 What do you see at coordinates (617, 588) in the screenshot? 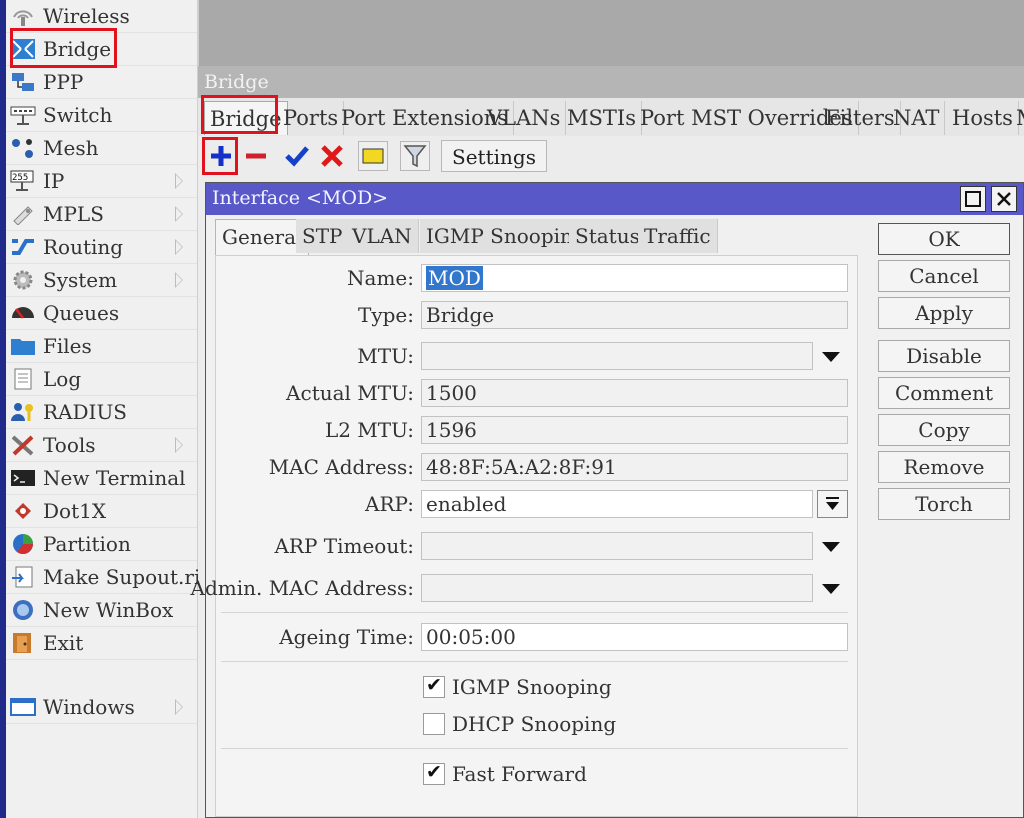
I see `admin-mac-field` at bounding box center [617, 588].